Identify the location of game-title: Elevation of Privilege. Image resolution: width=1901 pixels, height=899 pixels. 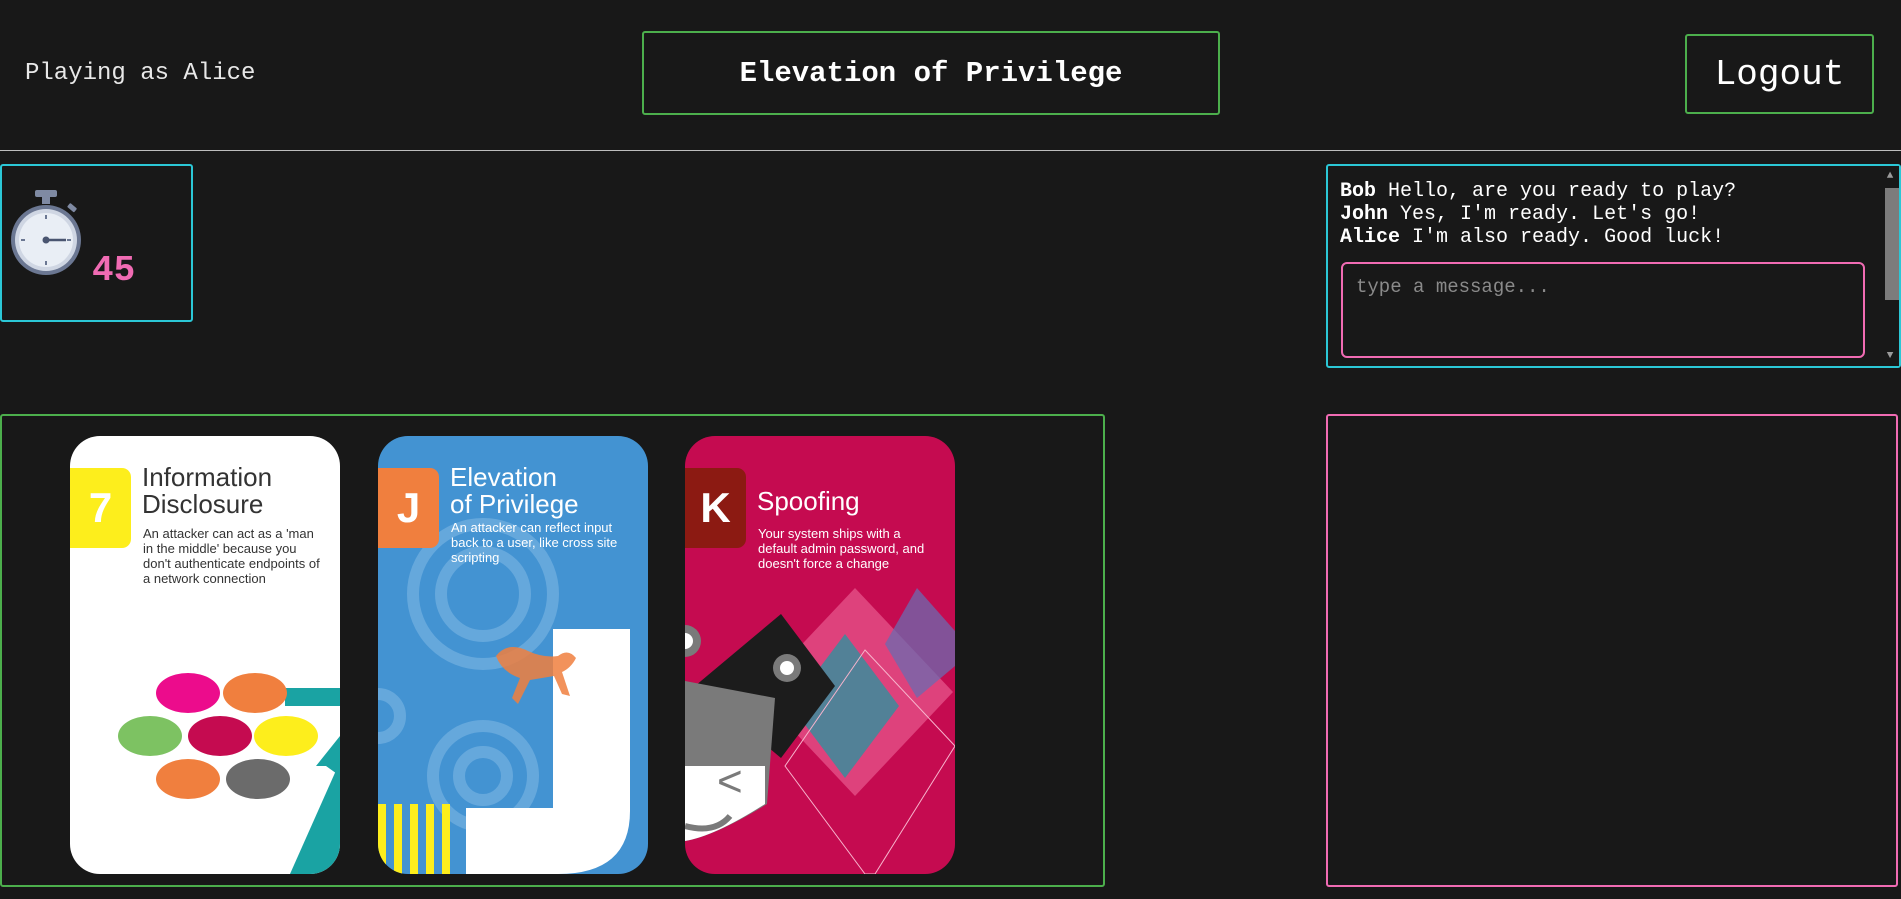
(931, 73).